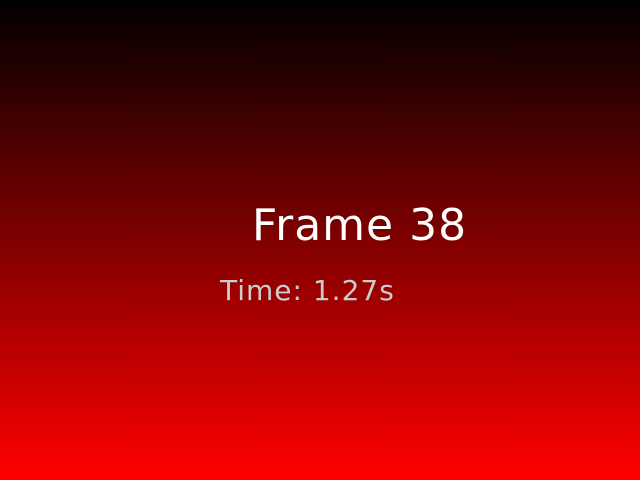 This screenshot has width=640, height=480. What do you see at coordinates (307, 290) in the screenshot?
I see `elapsed-time-label: Time: 1.27s` at bounding box center [307, 290].